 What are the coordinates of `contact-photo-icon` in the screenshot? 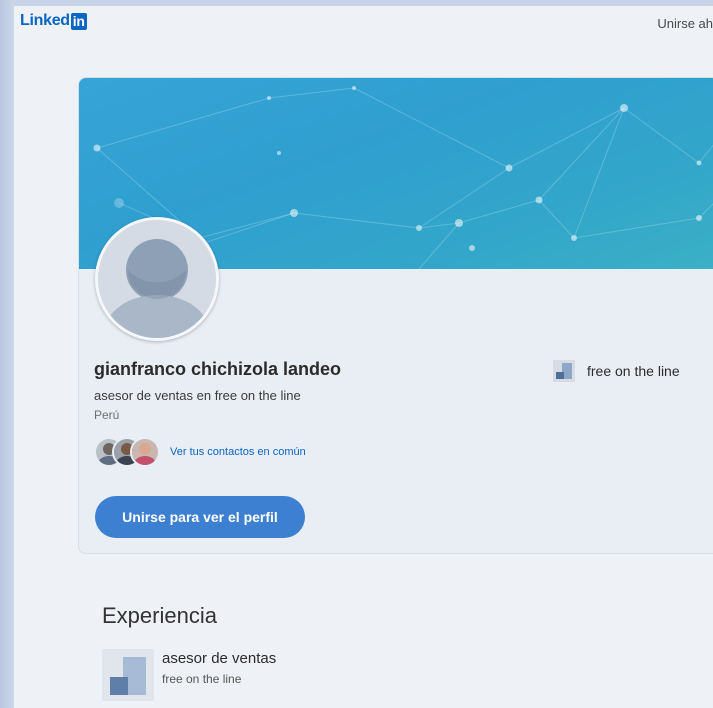 It's located at (145, 452).